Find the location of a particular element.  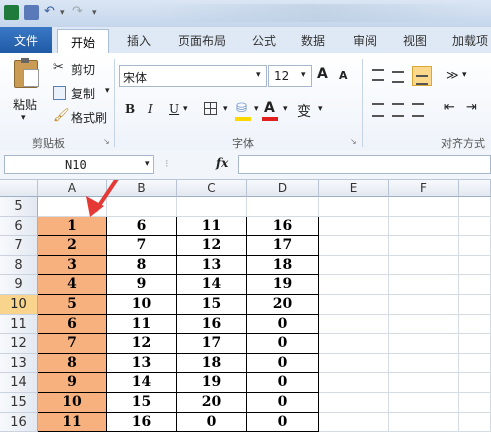

row-header: 8 is located at coordinates (19, 265).